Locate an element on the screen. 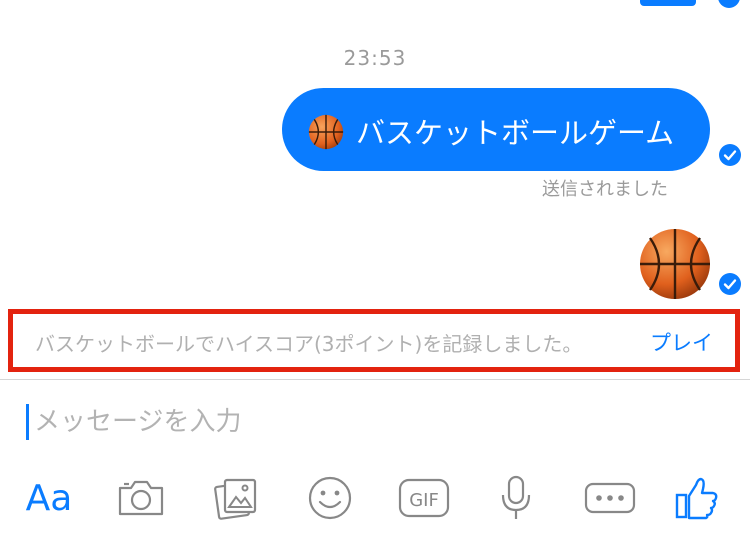  more-button is located at coordinates (610, 498).